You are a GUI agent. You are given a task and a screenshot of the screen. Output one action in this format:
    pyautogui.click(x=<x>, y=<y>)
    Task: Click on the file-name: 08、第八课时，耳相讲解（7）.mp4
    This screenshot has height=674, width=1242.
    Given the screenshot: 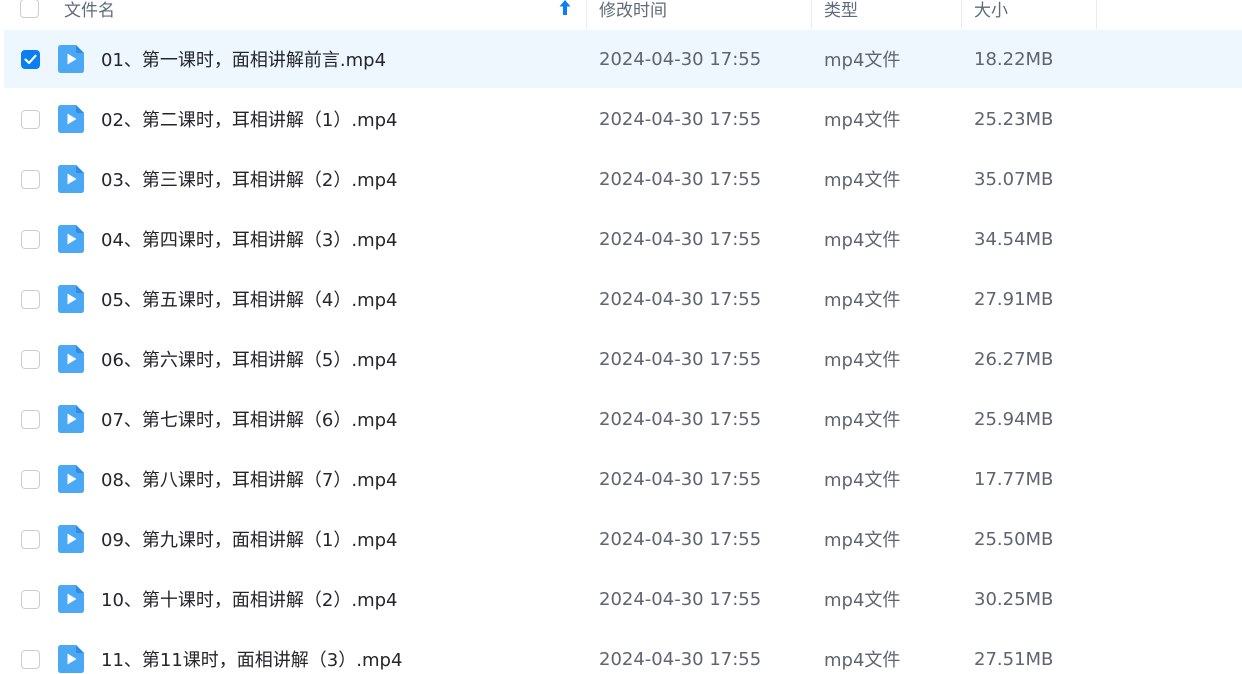 What is the action you would take?
    pyautogui.click(x=249, y=479)
    